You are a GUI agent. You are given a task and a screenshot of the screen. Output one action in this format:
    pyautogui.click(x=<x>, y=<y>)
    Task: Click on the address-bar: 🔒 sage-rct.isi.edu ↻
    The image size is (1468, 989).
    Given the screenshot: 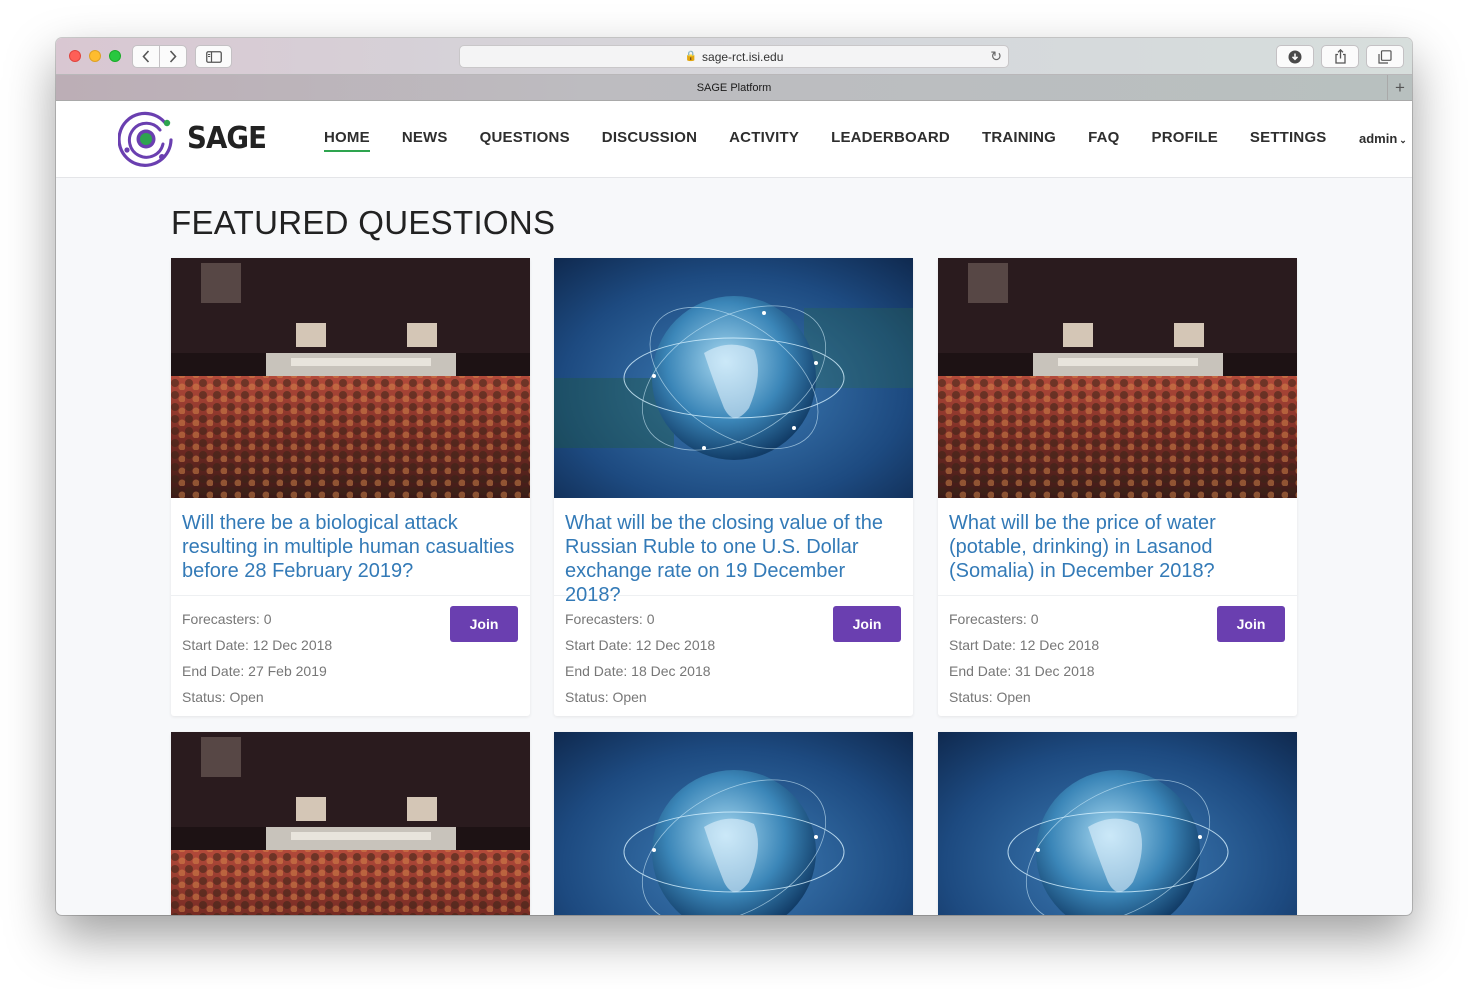 What is the action you would take?
    pyautogui.click(x=734, y=56)
    